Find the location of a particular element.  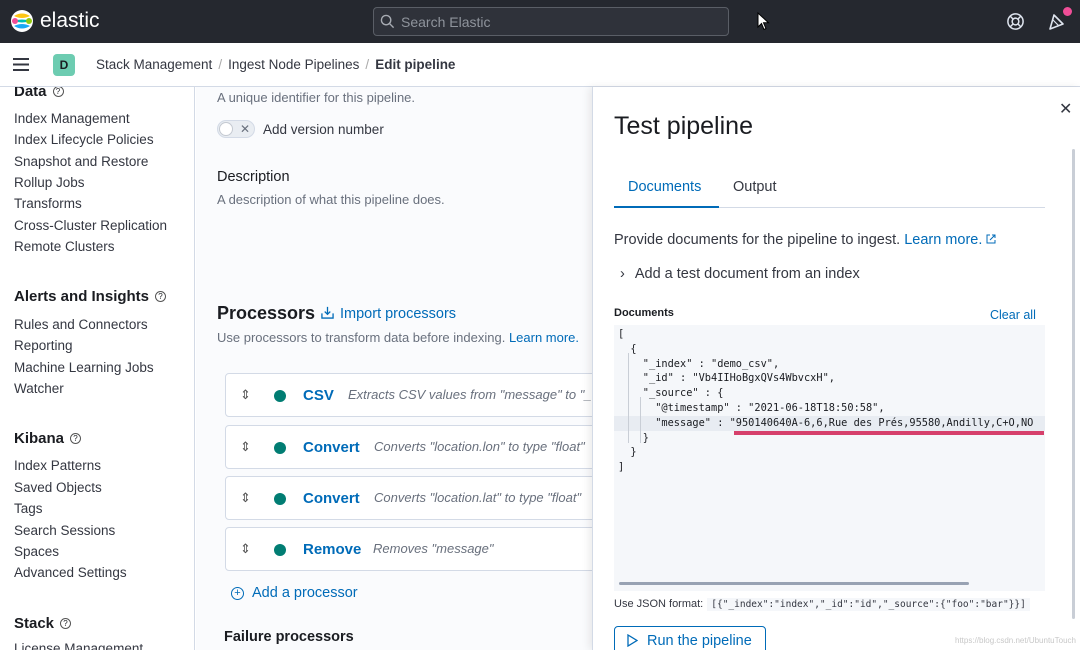

sidebar-item-ilm: Index Lifecycle Policies is located at coordinates (84, 139).